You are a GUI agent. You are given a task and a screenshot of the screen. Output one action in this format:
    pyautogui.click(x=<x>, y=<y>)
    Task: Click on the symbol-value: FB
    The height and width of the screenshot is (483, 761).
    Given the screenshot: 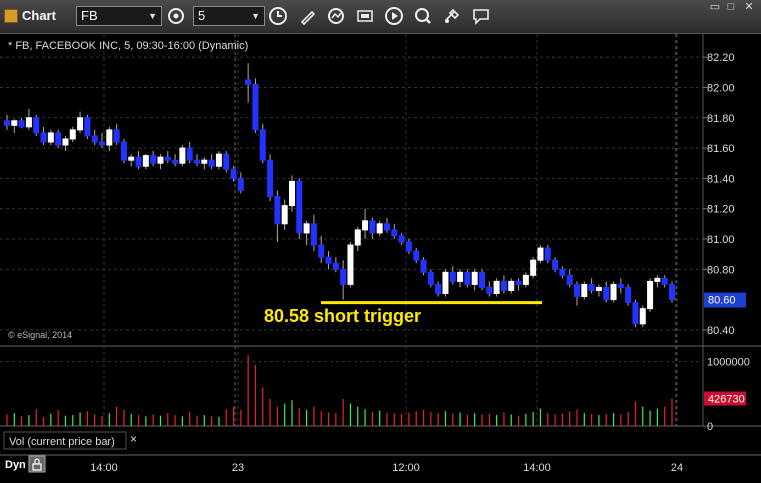 What is the action you would take?
    pyautogui.click(x=89, y=15)
    